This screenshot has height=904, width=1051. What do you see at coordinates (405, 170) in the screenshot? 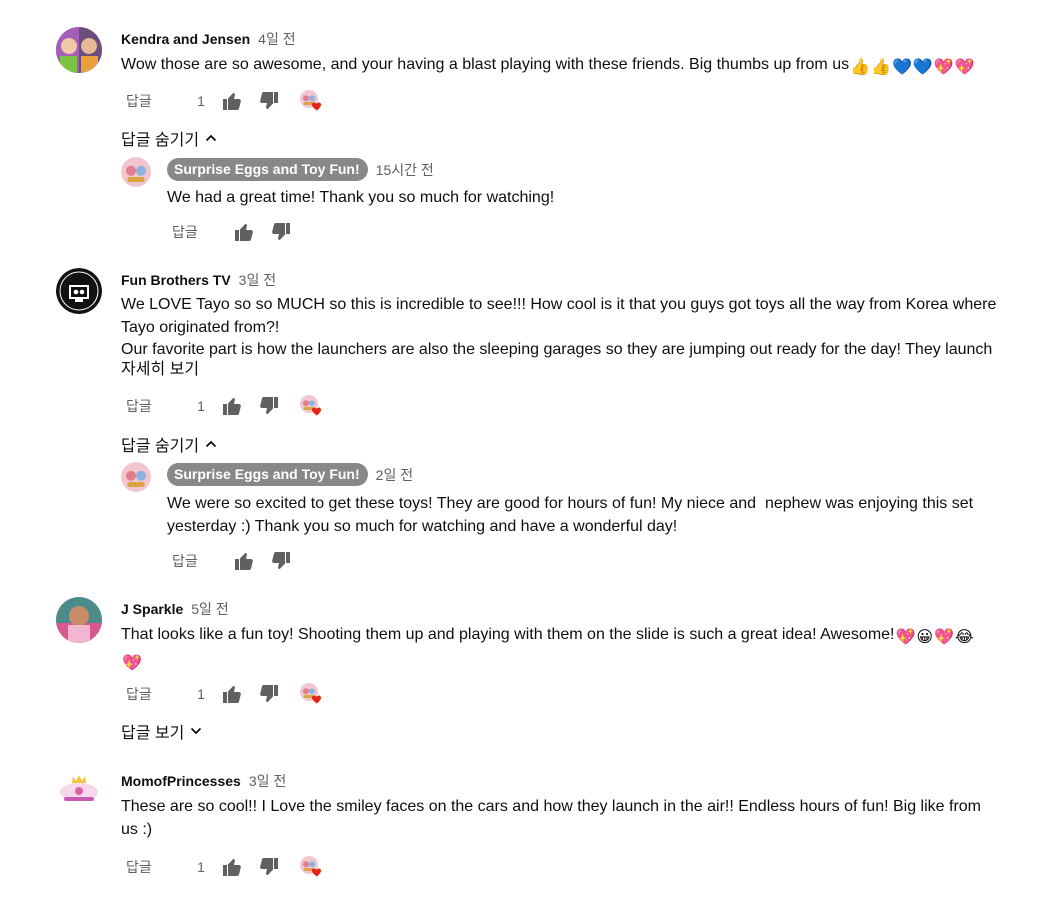
I see `reply-timestamp: 15시간 전` at bounding box center [405, 170].